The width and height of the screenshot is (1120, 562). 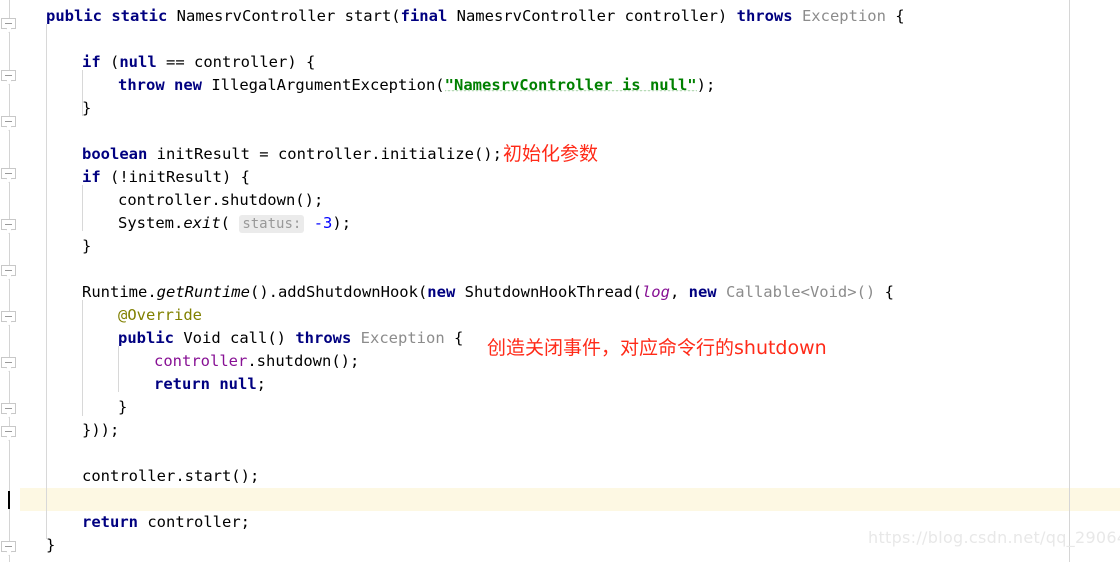 I want to click on code-line: controller.start();, so click(x=129, y=476).